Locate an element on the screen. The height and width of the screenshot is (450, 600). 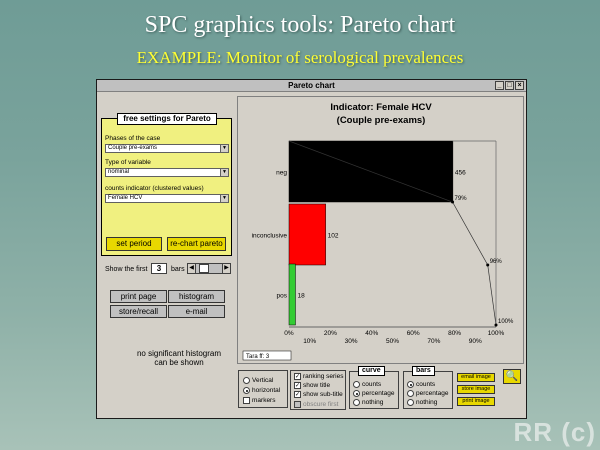
x-tick-top-0: 0% is located at coordinates (289, 333).